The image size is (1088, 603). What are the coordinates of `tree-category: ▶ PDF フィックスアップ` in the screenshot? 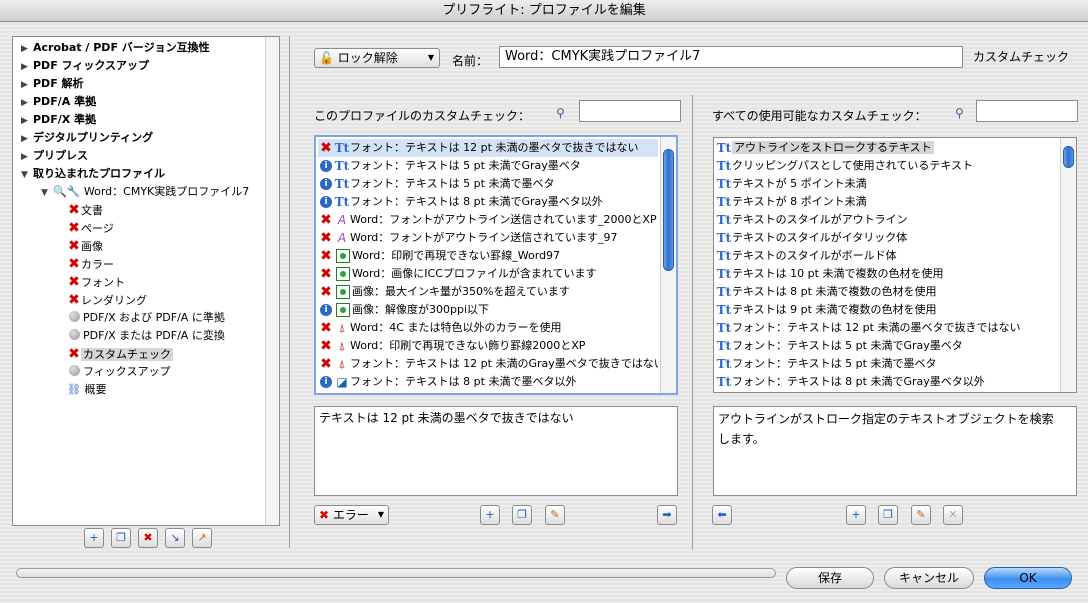 It's located at (85, 66).